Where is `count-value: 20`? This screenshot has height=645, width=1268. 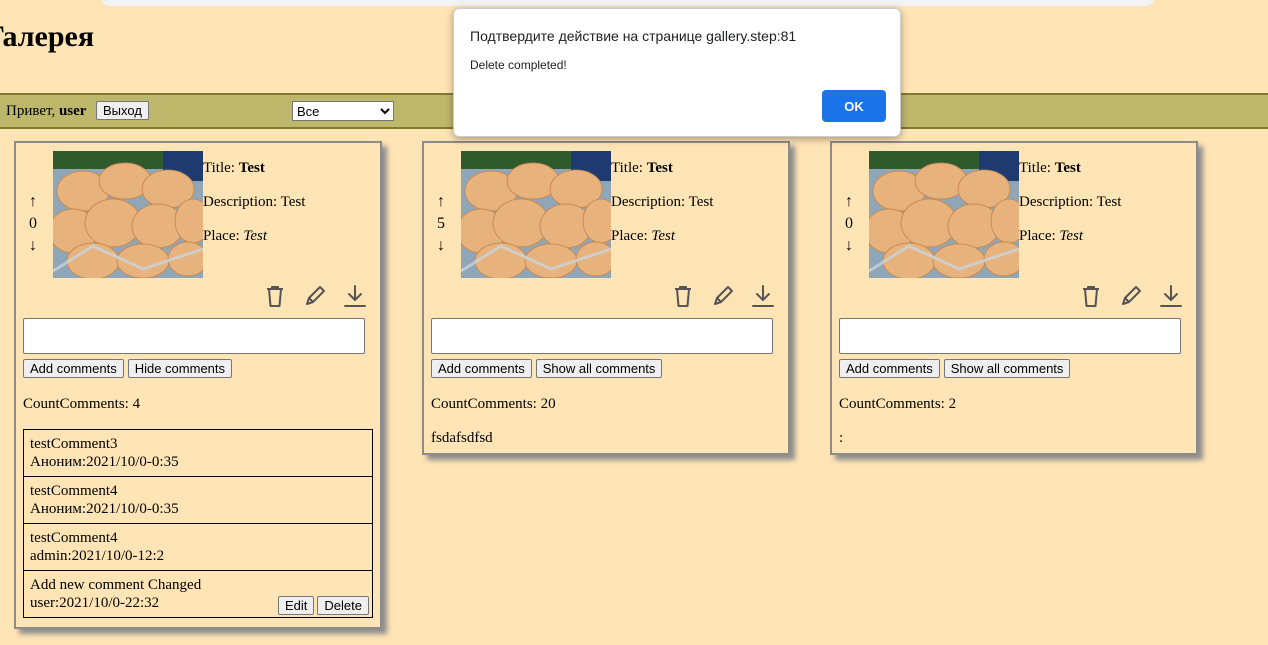 count-value: 20 is located at coordinates (548, 404).